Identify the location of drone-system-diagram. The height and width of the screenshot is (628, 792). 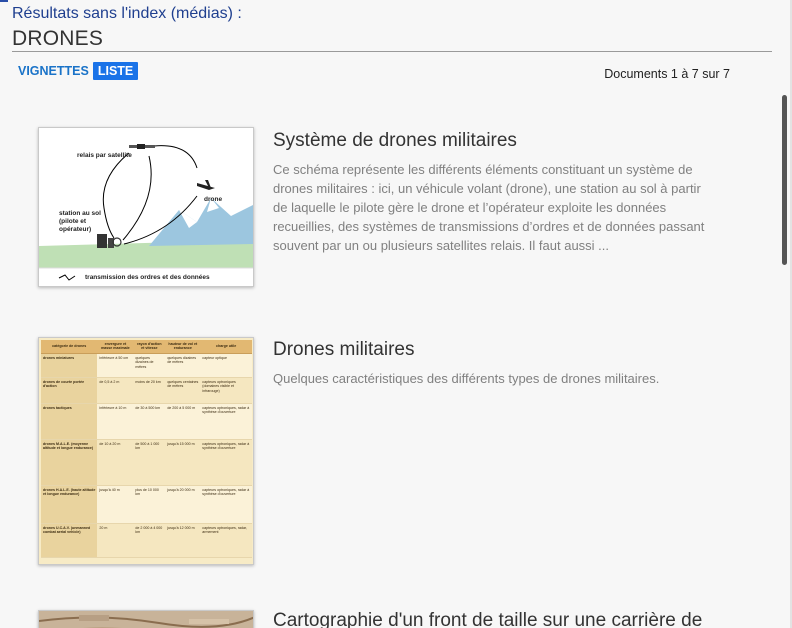
(146, 207).